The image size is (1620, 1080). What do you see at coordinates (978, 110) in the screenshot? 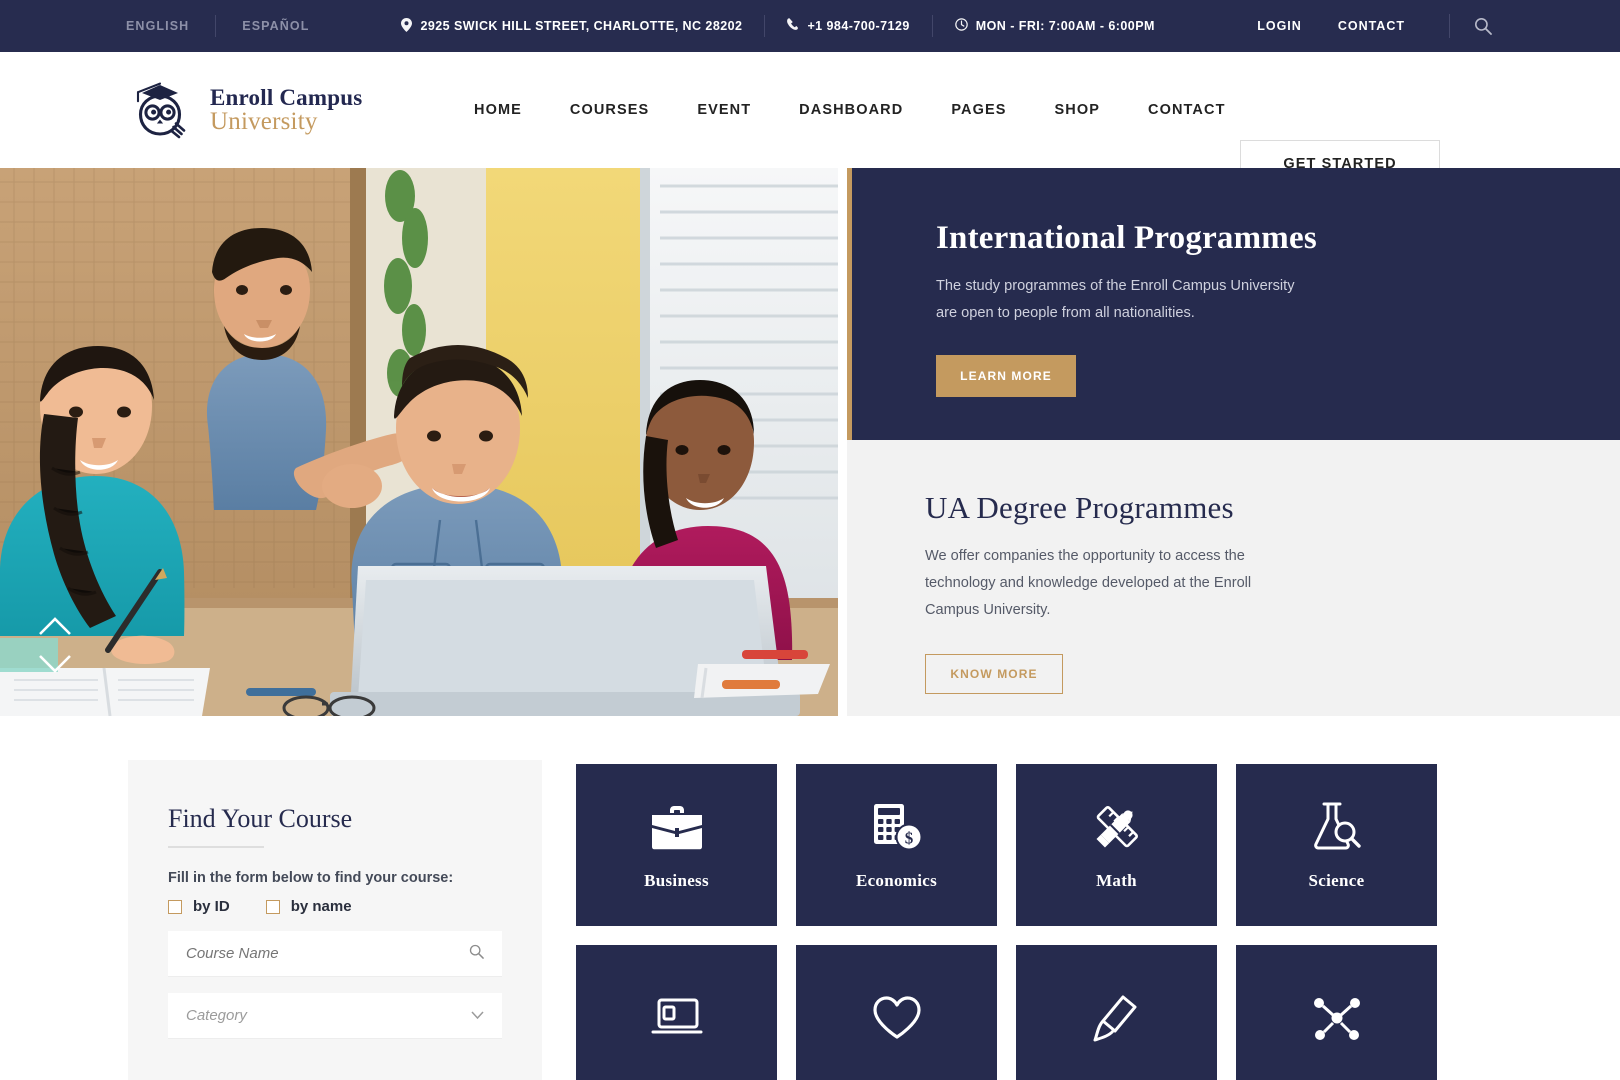
I see `nav-item-pages: PAGES` at bounding box center [978, 110].